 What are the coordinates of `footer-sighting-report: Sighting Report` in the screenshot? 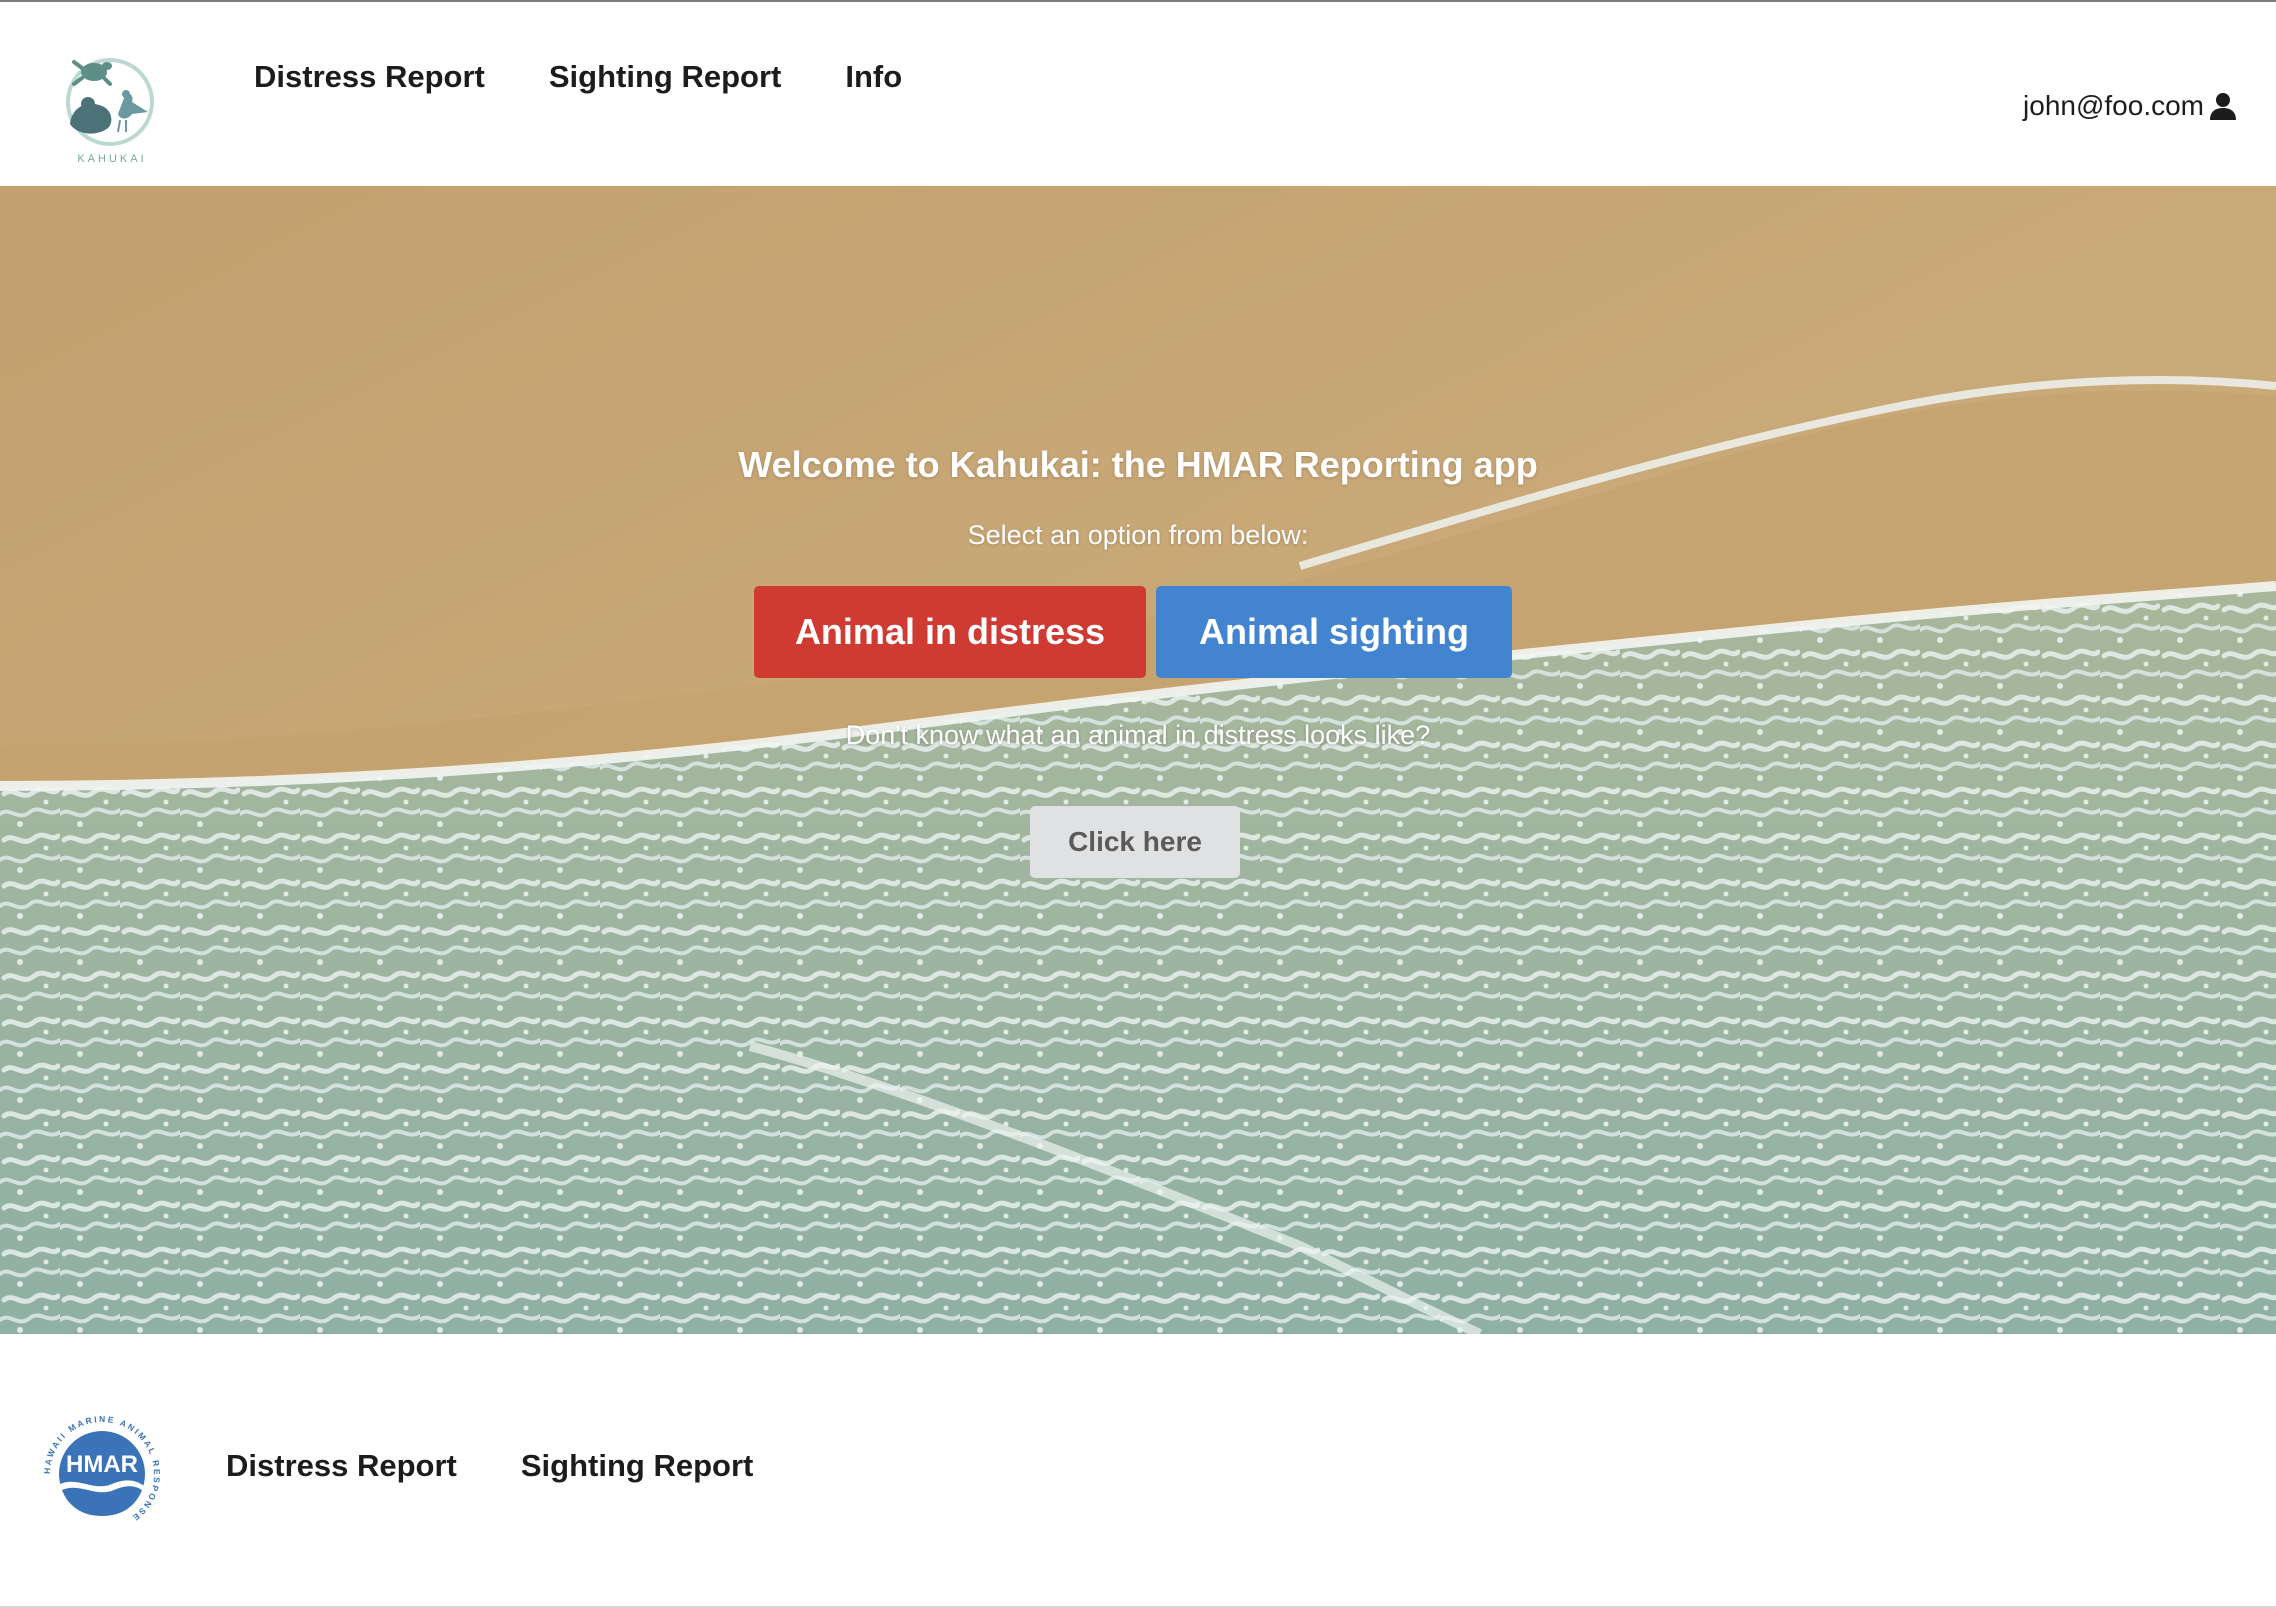 It's located at (637, 1466).